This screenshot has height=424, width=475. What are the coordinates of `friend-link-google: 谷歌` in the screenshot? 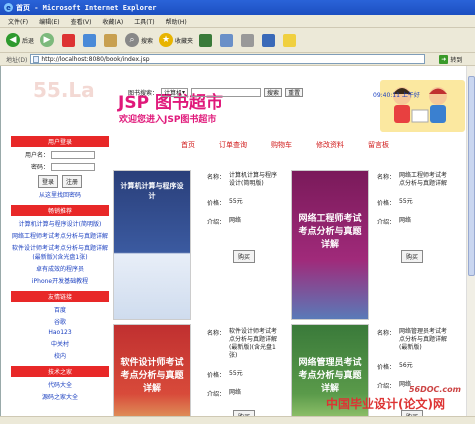 It's located at (60, 321).